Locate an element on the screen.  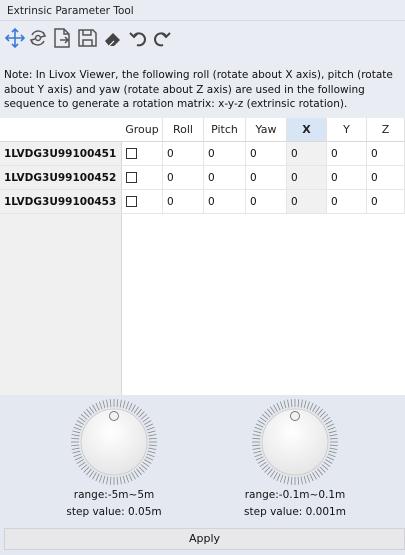
knob-step-label: step value: 0.001m is located at coordinates (295, 512).